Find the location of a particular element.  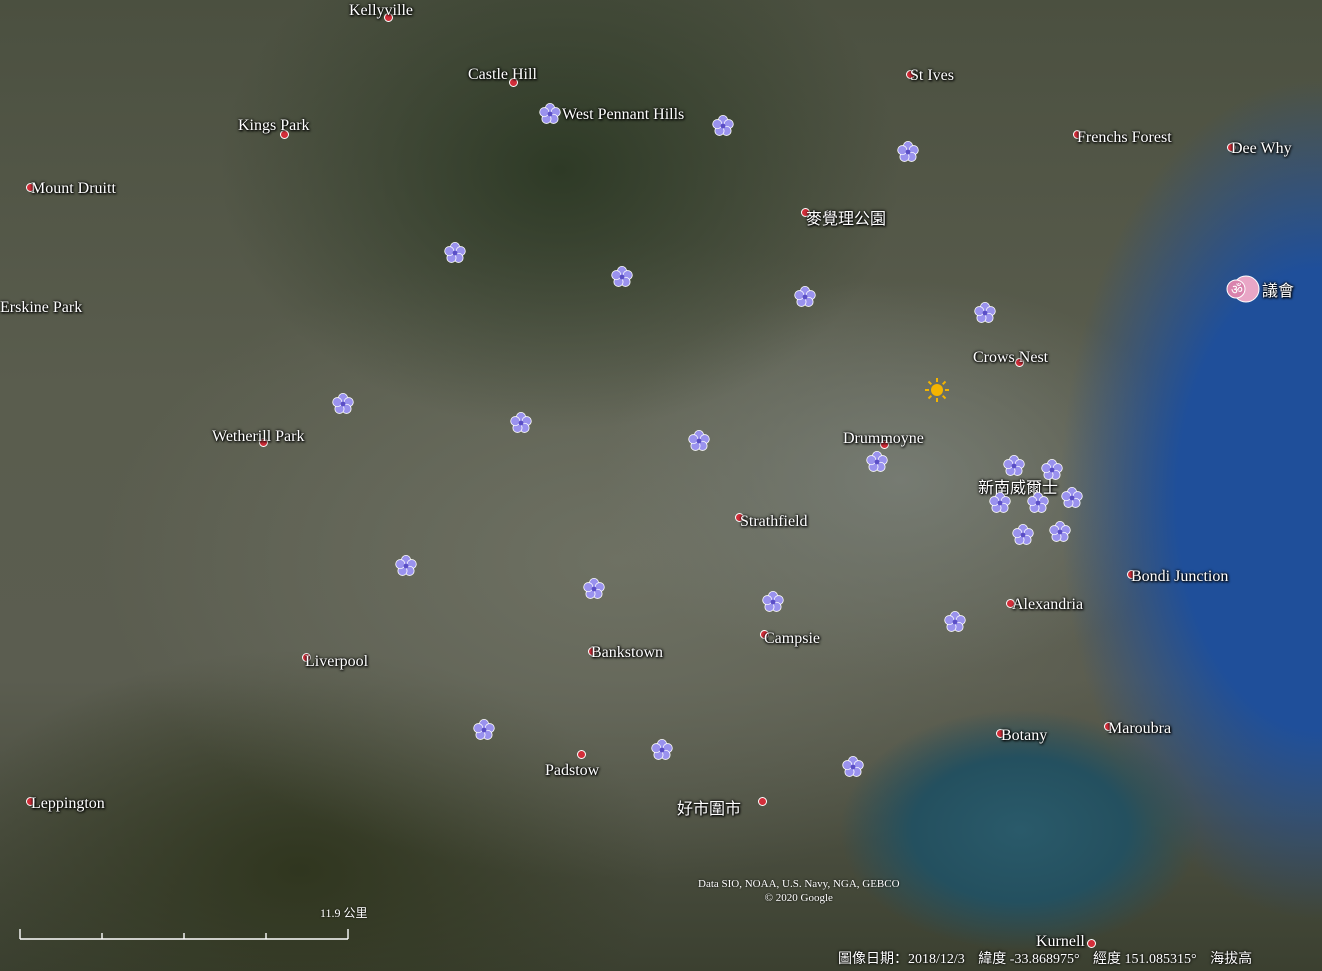

attribution-line1: Data SIO, NOAA, U.S. Navy, NGA, GEBCO is located at coordinates (799, 884).